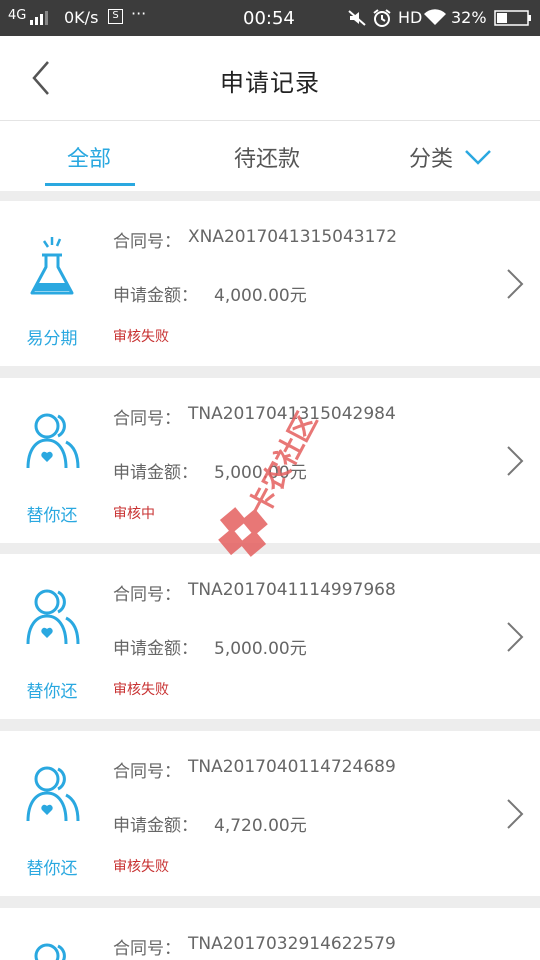 This screenshot has width=540, height=960. Describe the element at coordinates (52, 339) in the screenshot. I see `product-name: 易分期` at that location.